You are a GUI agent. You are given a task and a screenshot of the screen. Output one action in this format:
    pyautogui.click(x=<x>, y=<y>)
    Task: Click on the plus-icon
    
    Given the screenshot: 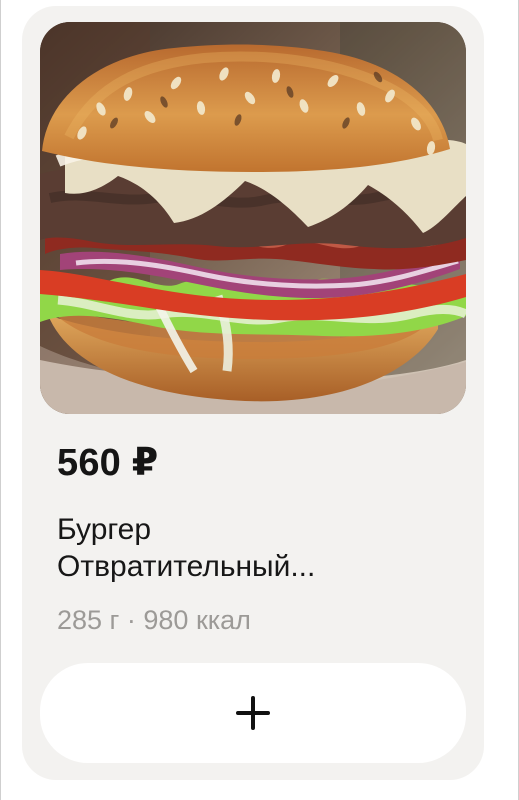 What is the action you would take?
    pyautogui.click(x=253, y=713)
    